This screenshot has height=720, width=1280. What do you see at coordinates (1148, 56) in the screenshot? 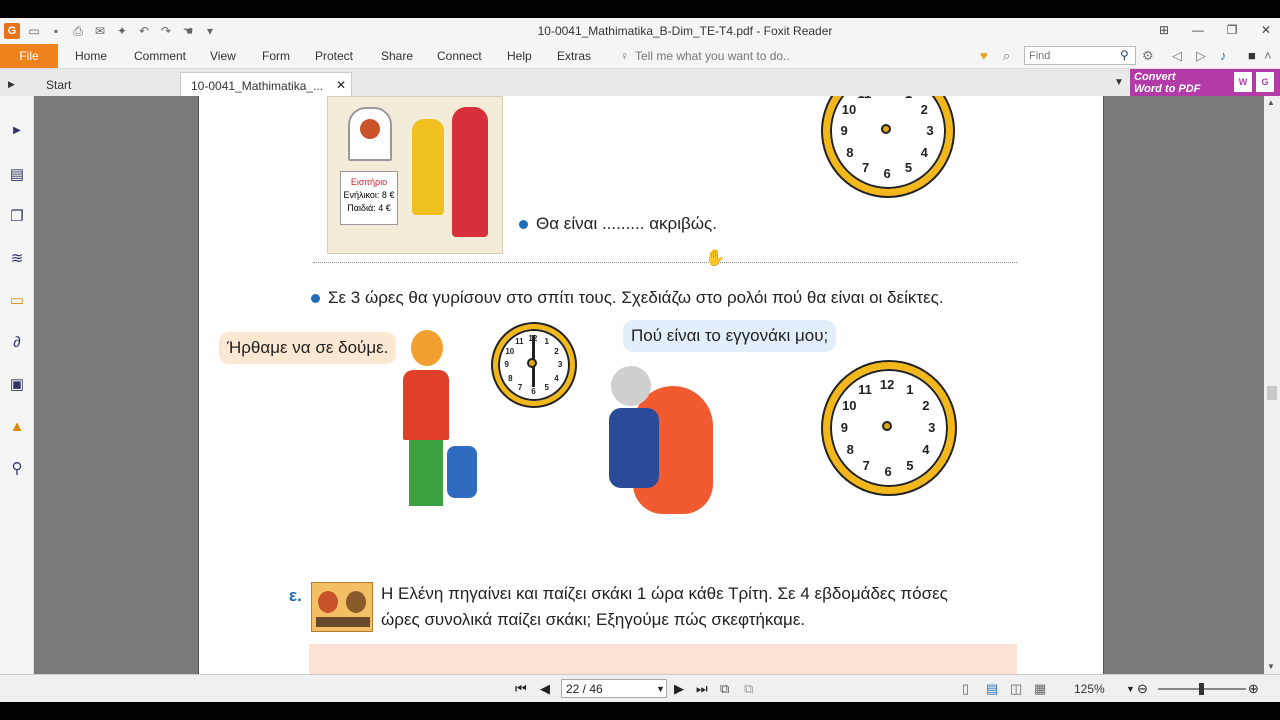
I see `gear-icon: ⚙` at bounding box center [1148, 56].